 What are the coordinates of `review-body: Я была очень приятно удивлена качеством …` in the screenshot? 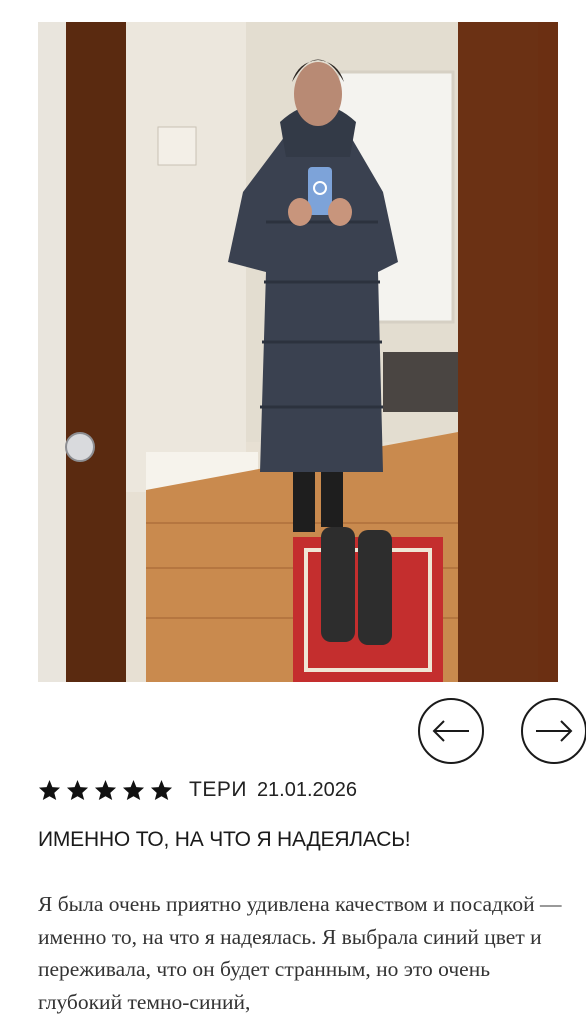 It's located at (300, 953).